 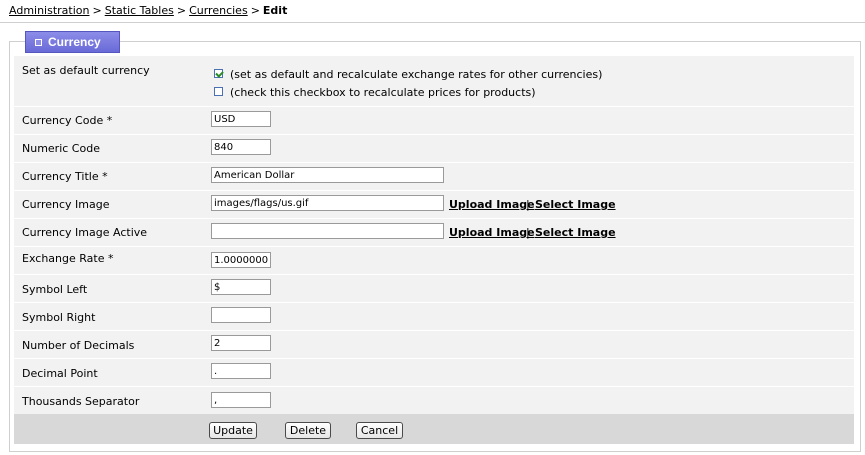 What do you see at coordinates (60, 373) in the screenshot?
I see `decimal-point-label: Decimal Point` at bounding box center [60, 373].